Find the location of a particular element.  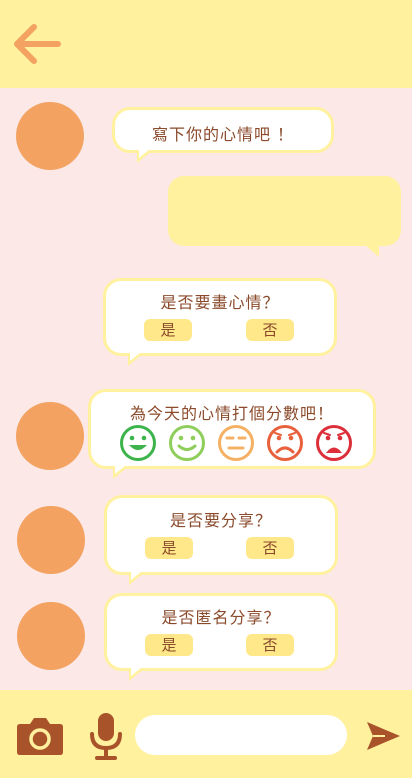

neutral-face-icon is located at coordinates (236, 443).